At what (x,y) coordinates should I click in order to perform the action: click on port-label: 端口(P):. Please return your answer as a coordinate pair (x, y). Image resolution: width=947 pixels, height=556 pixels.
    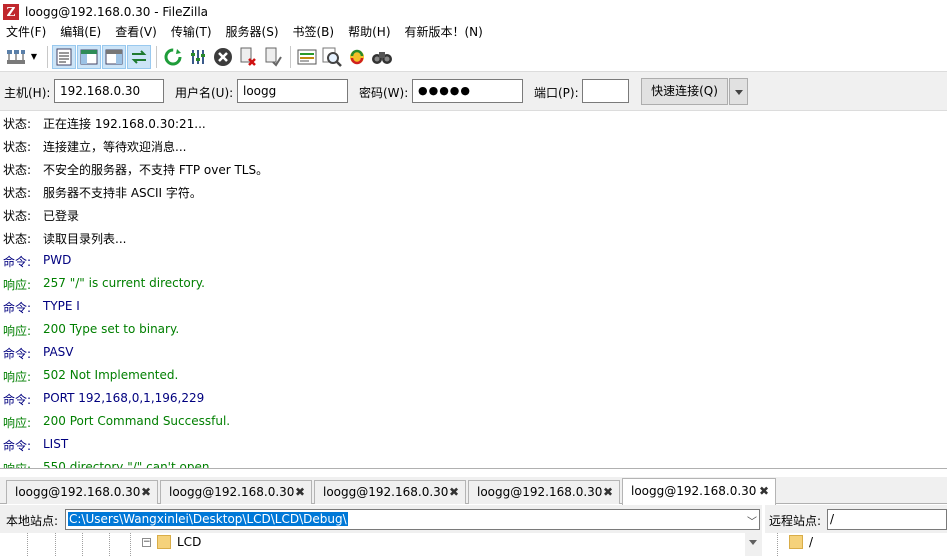
    Looking at the image, I should click on (556, 93).